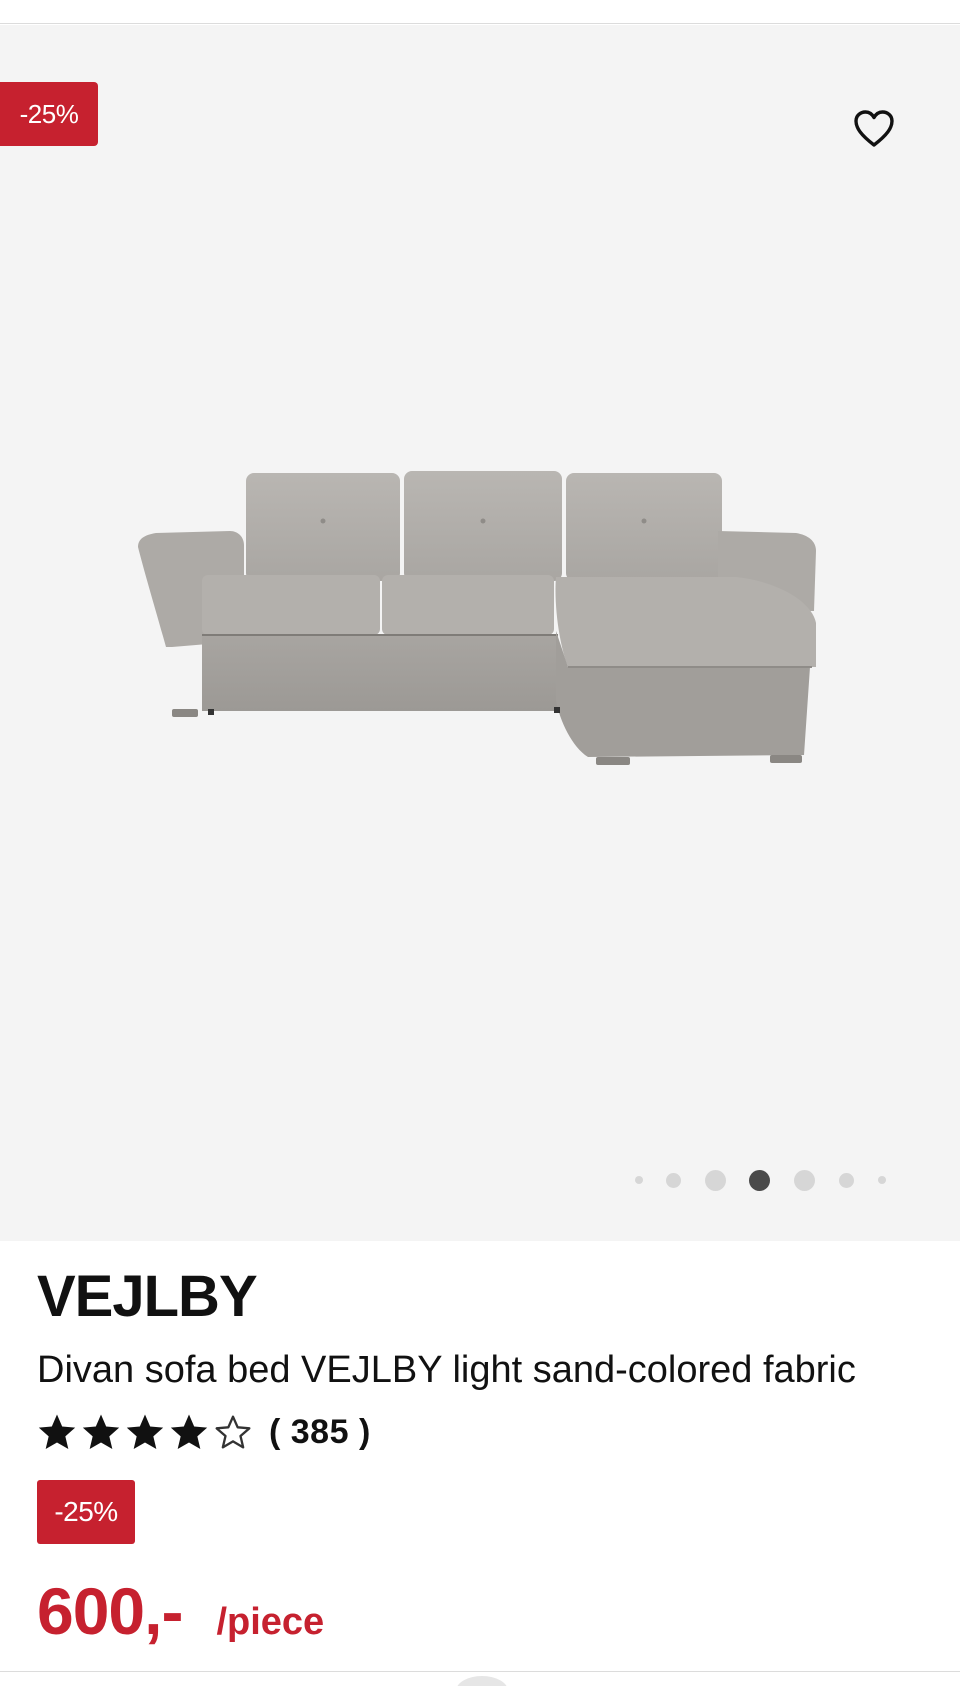  I want to click on discount-badge: -25%, so click(86, 1512).